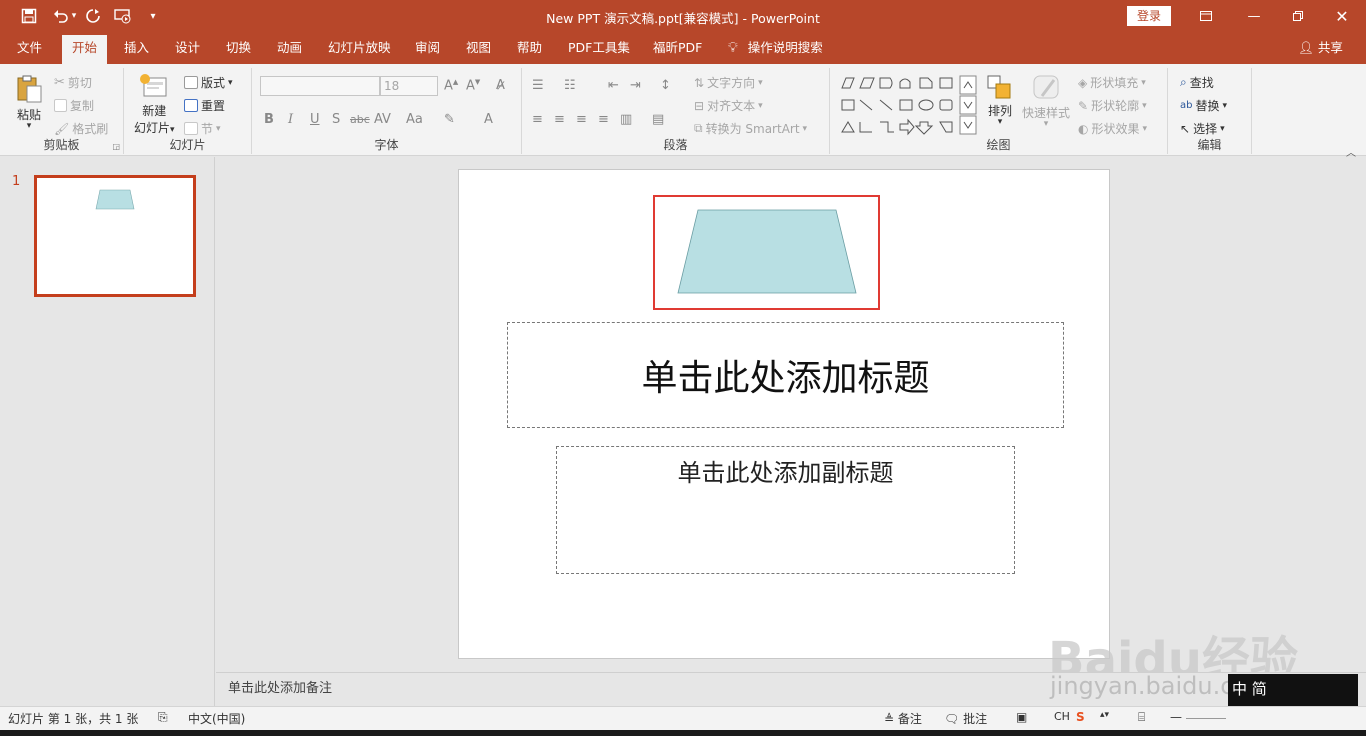 The height and width of the screenshot is (736, 1366). What do you see at coordinates (1342, 16) in the screenshot?
I see `close-icon: ✕` at bounding box center [1342, 16].